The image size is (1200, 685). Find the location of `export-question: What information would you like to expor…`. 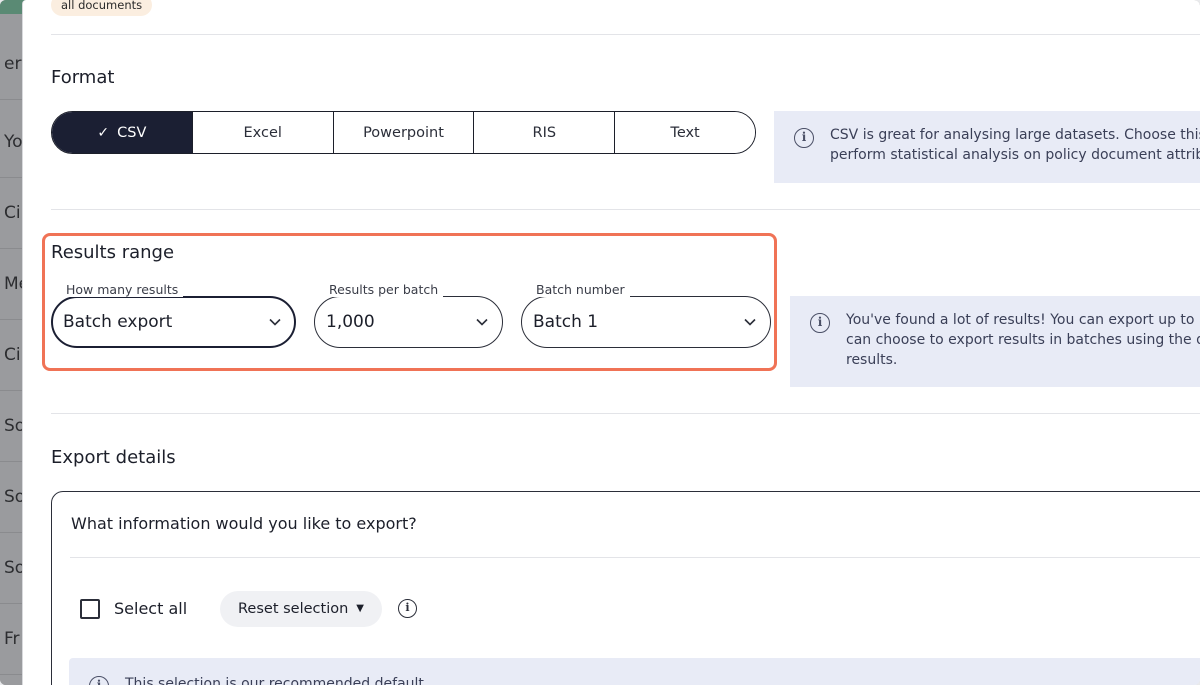

export-question: What information would you like to expor… is located at coordinates (244, 523).